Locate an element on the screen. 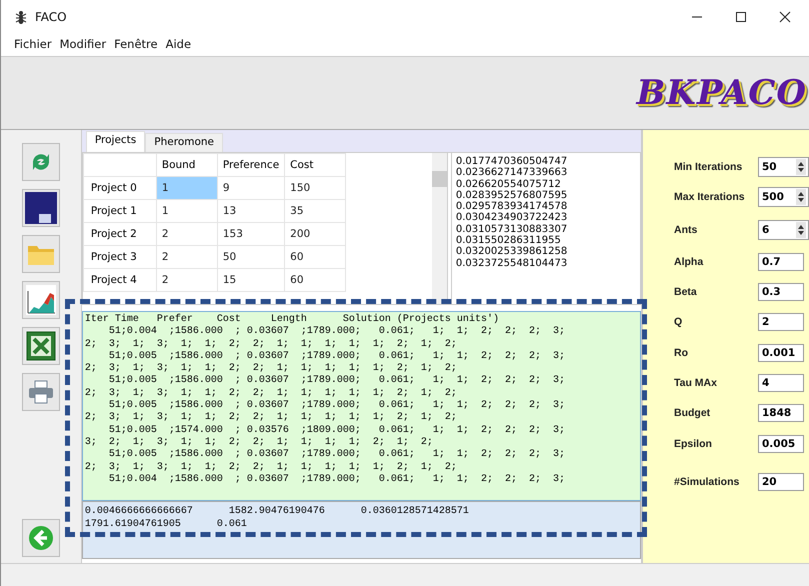 This screenshot has width=809, height=586. list-item: 0.031550286311955 is located at coordinates (546, 240).